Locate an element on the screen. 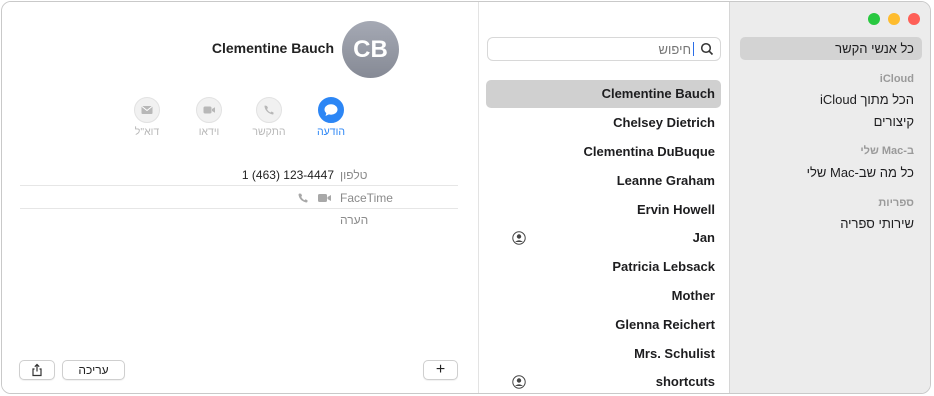 The width and height of the screenshot is (934, 396). facetime-video-icon is located at coordinates (324, 198).